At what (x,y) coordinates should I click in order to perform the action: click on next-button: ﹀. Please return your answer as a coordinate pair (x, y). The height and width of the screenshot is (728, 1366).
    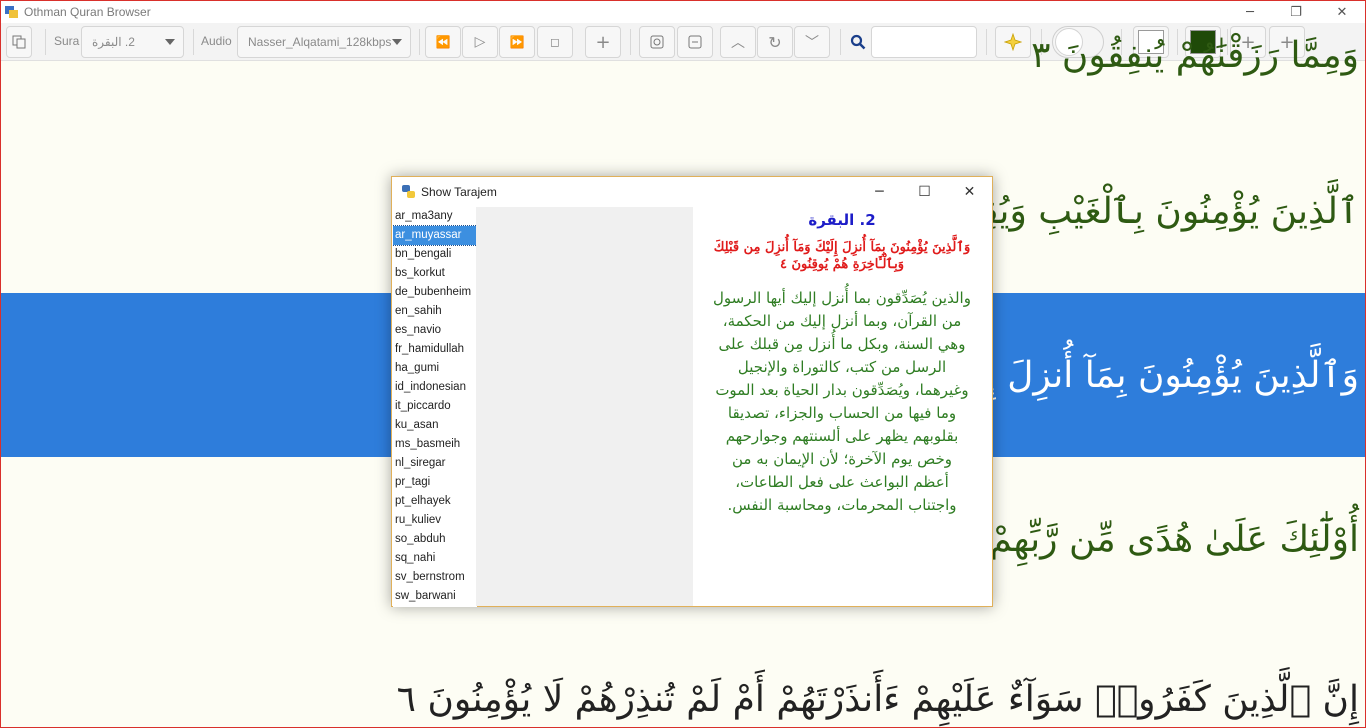
    Looking at the image, I should click on (812, 42).